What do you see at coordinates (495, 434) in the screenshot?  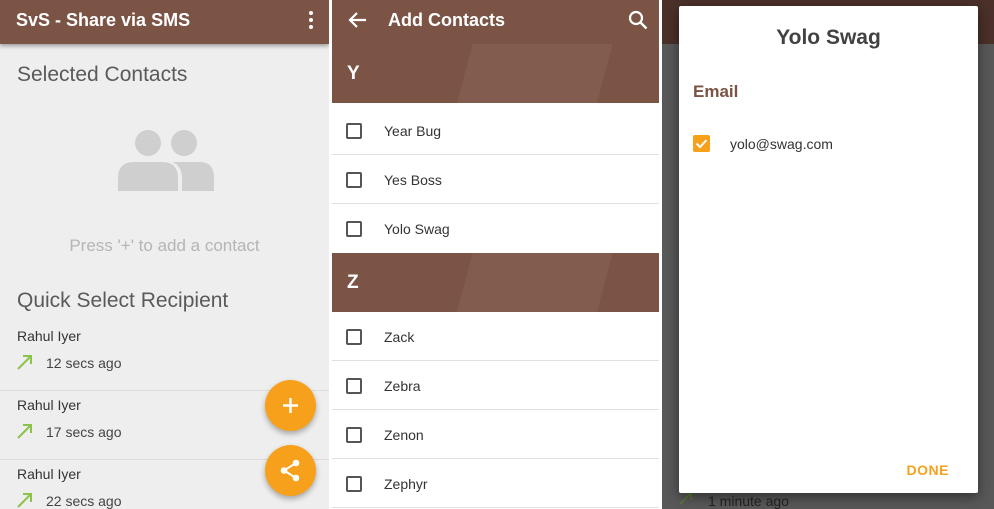 I see `contact-row: Zenon` at bounding box center [495, 434].